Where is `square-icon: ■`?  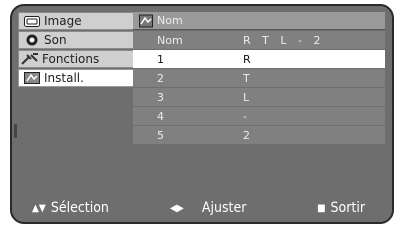 square-icon: ■ is located at coordinates (321, 208).